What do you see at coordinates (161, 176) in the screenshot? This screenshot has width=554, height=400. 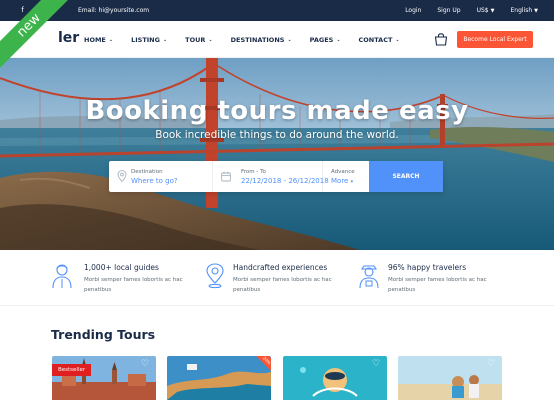 I see `destination-field: Destination Where to go?` at bounding box center [161, 176].